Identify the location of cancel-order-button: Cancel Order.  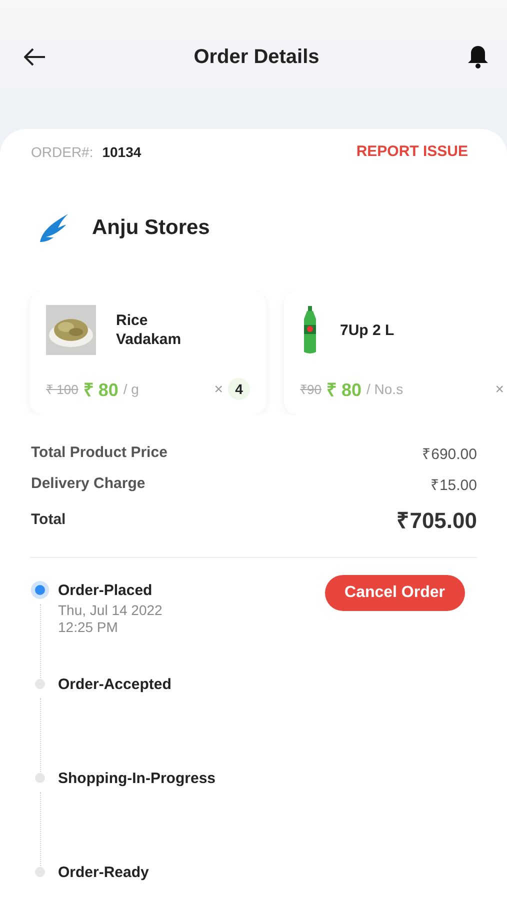
(394, 593).